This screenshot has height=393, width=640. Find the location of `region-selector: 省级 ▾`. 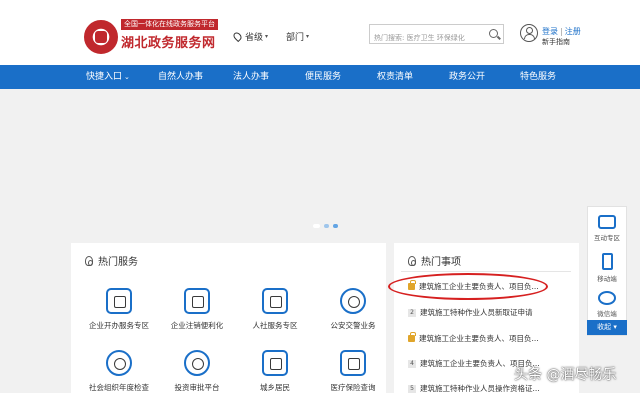

region-selector: 省级 ▾ is located at coordinates (250, 36).